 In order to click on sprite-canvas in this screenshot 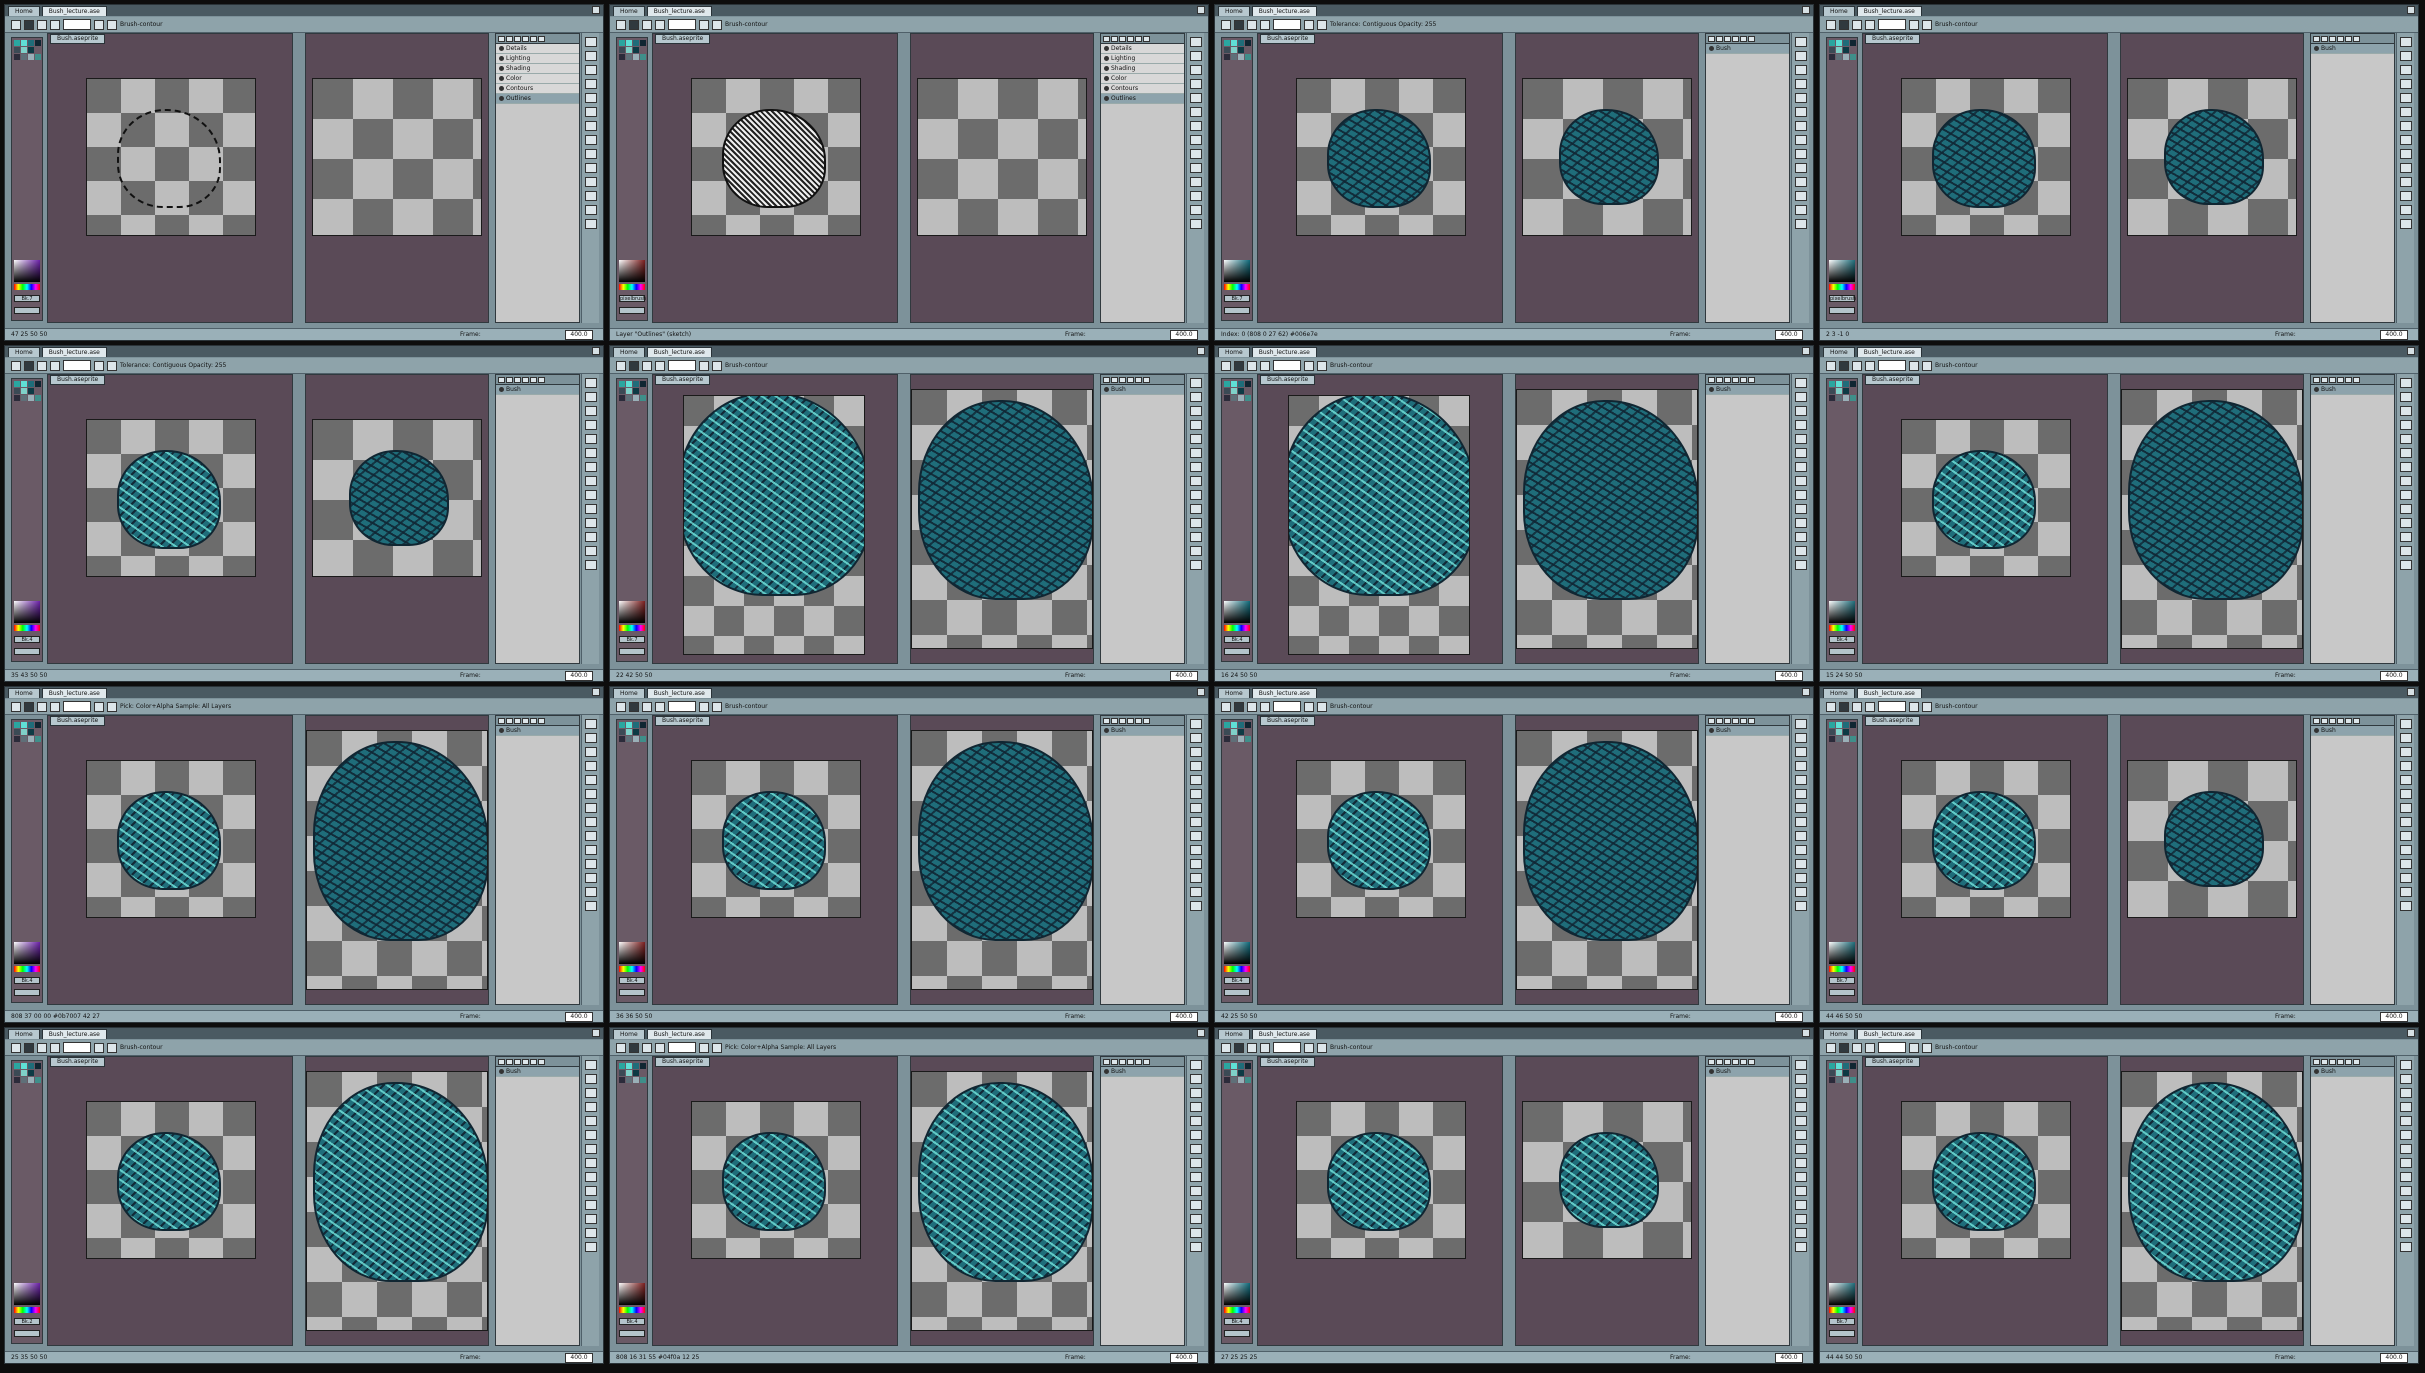, I will do `click(1986, 839)`.